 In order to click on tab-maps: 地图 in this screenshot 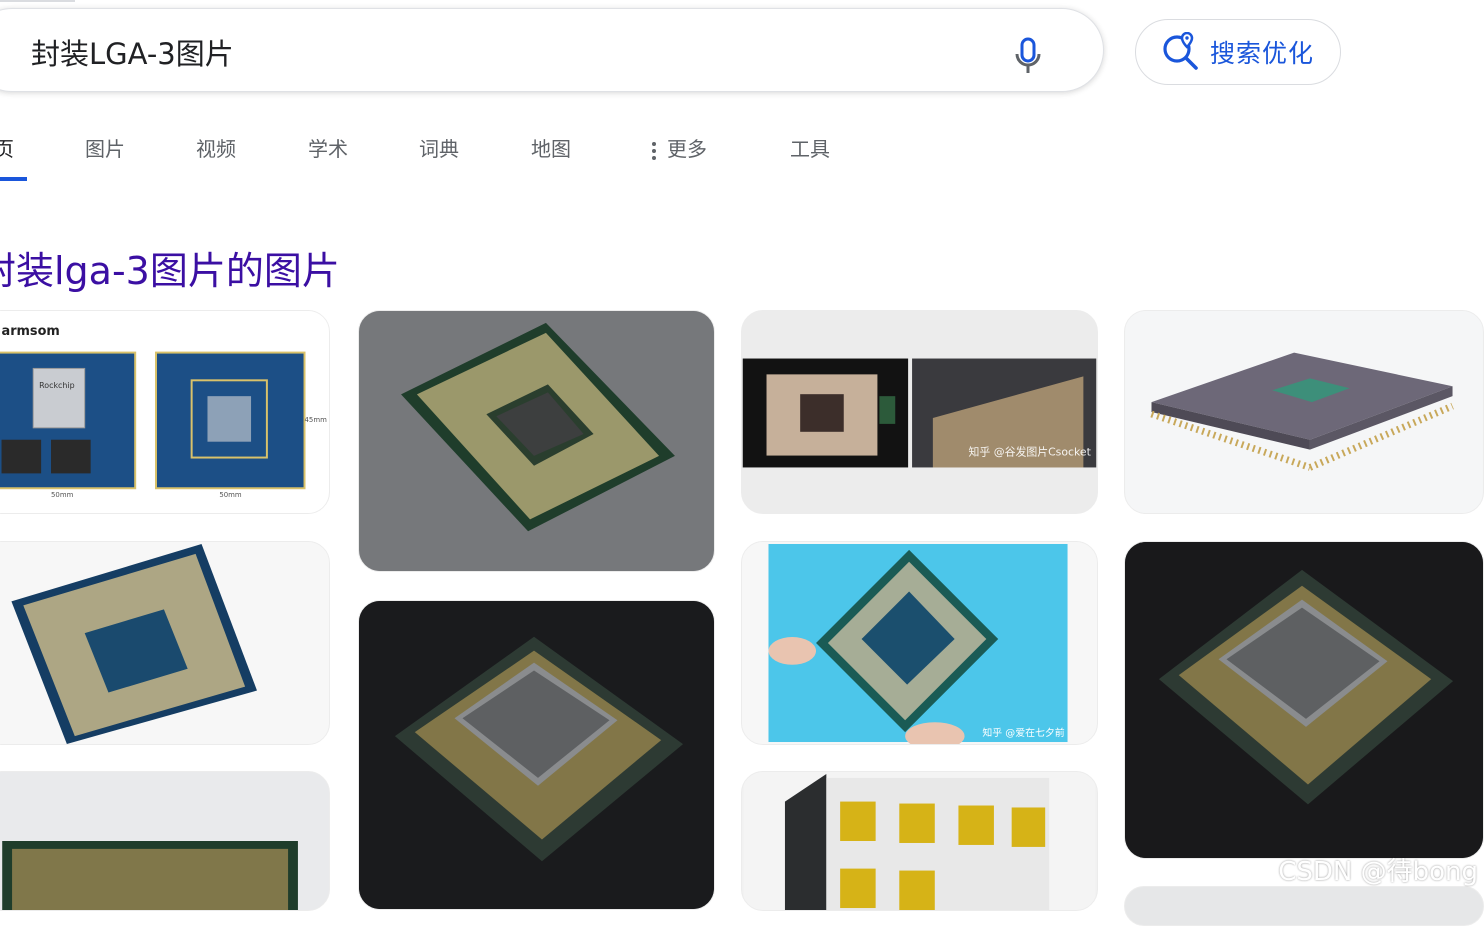, I will do `click(551, 147)`.